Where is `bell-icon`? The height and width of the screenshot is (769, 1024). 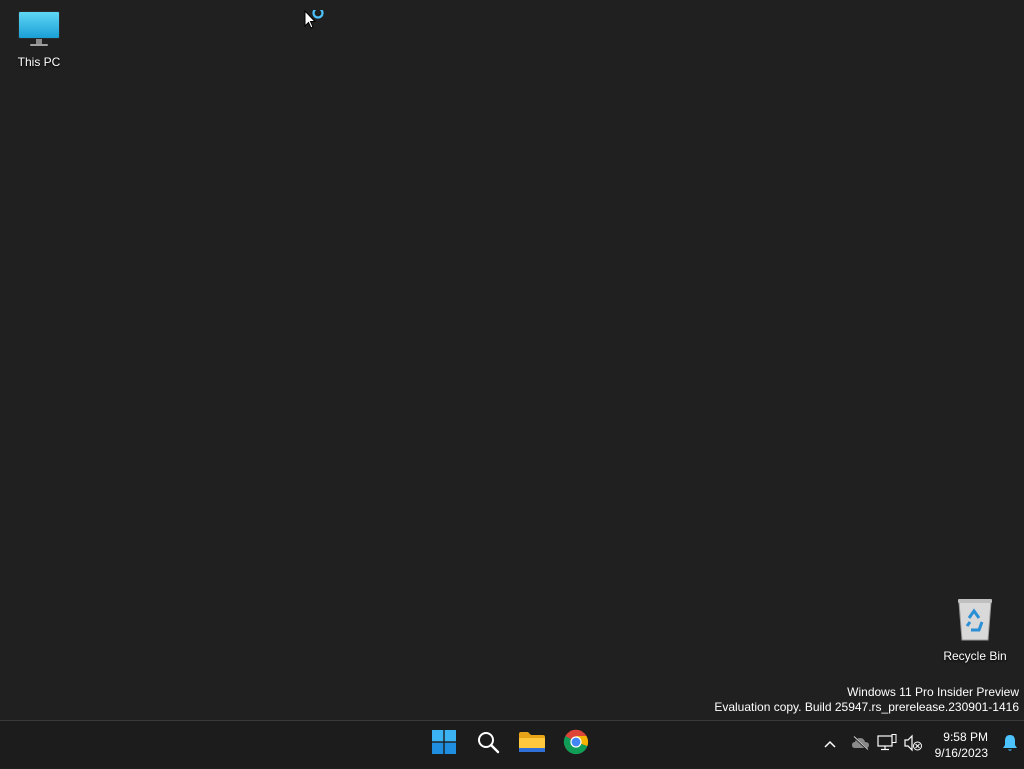 bell-icon is located at coordinates (1010, 745).